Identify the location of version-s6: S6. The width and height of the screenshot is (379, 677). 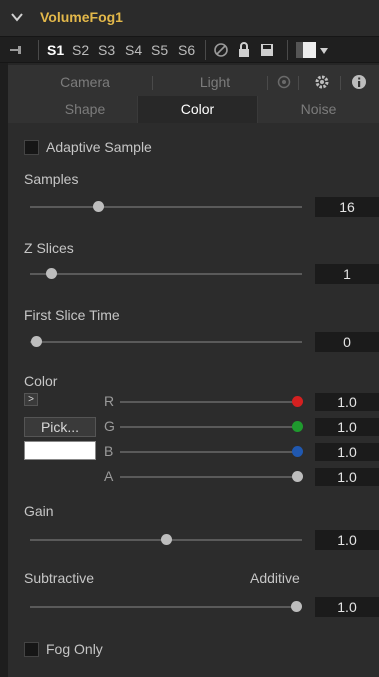
(186, 50).